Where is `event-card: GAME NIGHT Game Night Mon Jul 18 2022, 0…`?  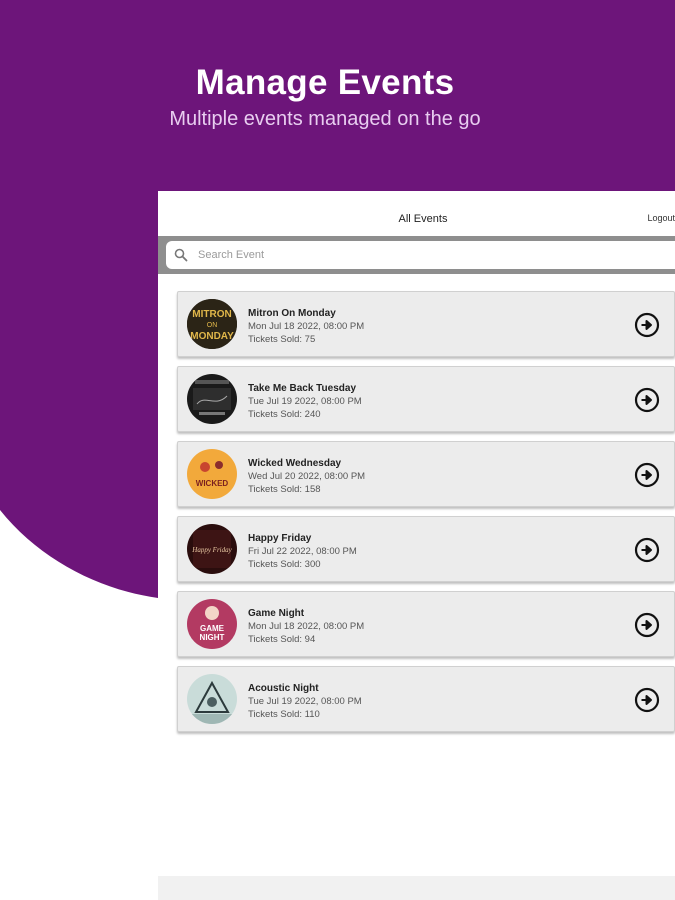
event-card: GAME NIGHT Game Night Mon Jul 18 2022, 0… is located at coordinates (426, 624).